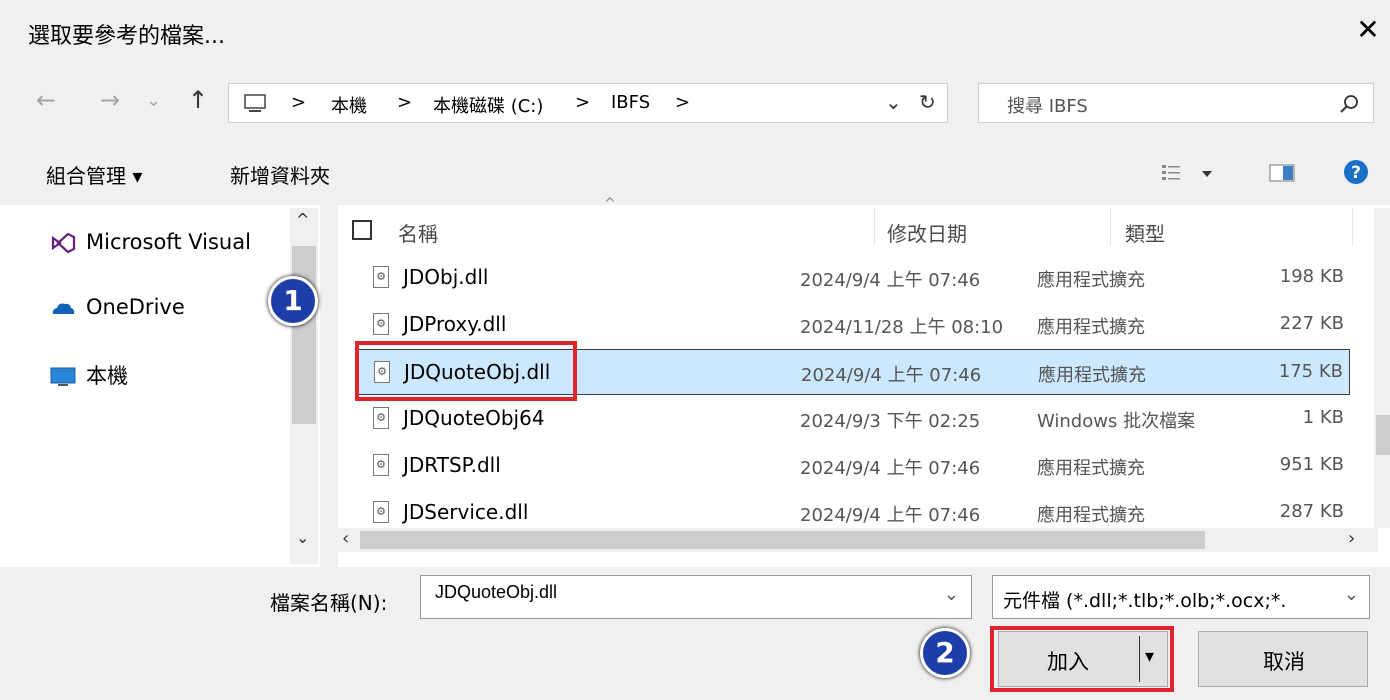 This screenshot has height=700, width=1390. What do you see at coordinates (153, 100) in the screenshot?
I see `recent-dropdown-icon: ⌄` at bounding box center [153, 100].